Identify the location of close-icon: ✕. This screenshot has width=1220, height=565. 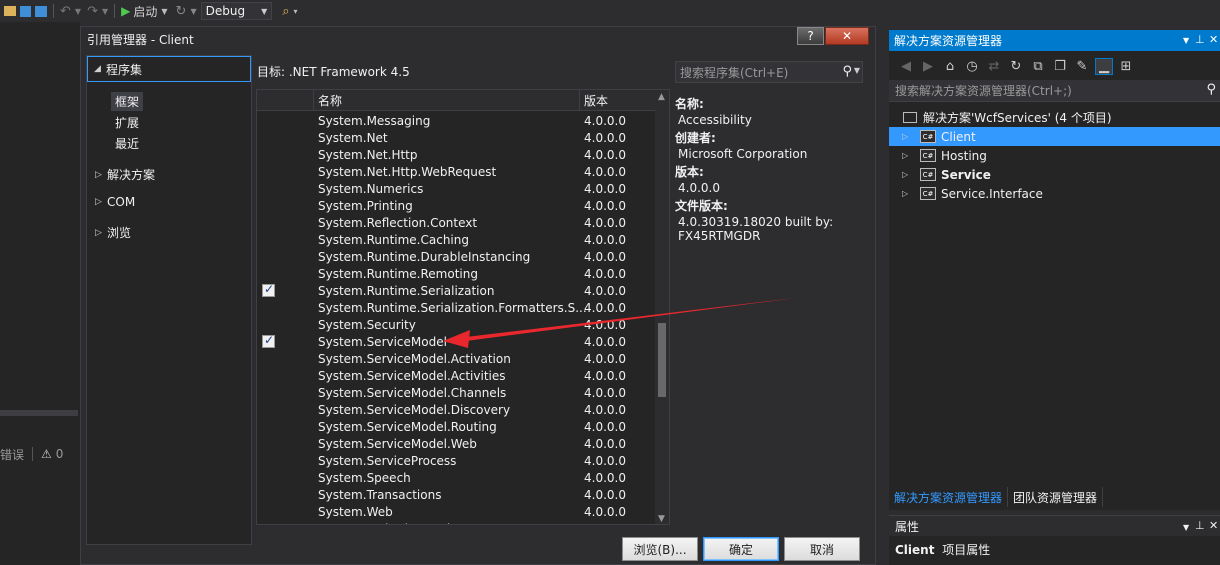
(1213, 525).